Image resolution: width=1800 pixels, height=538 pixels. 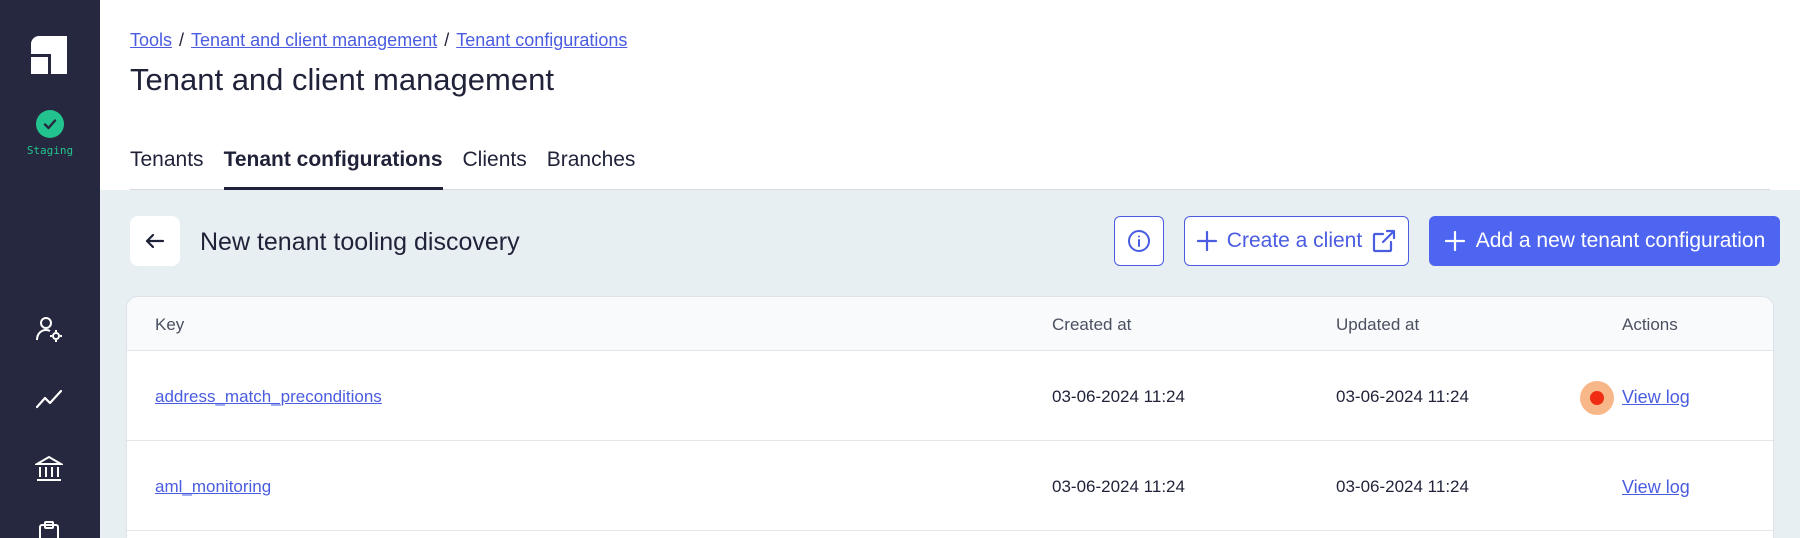 I want to click on logo-icon, so click(x=49, y=55).